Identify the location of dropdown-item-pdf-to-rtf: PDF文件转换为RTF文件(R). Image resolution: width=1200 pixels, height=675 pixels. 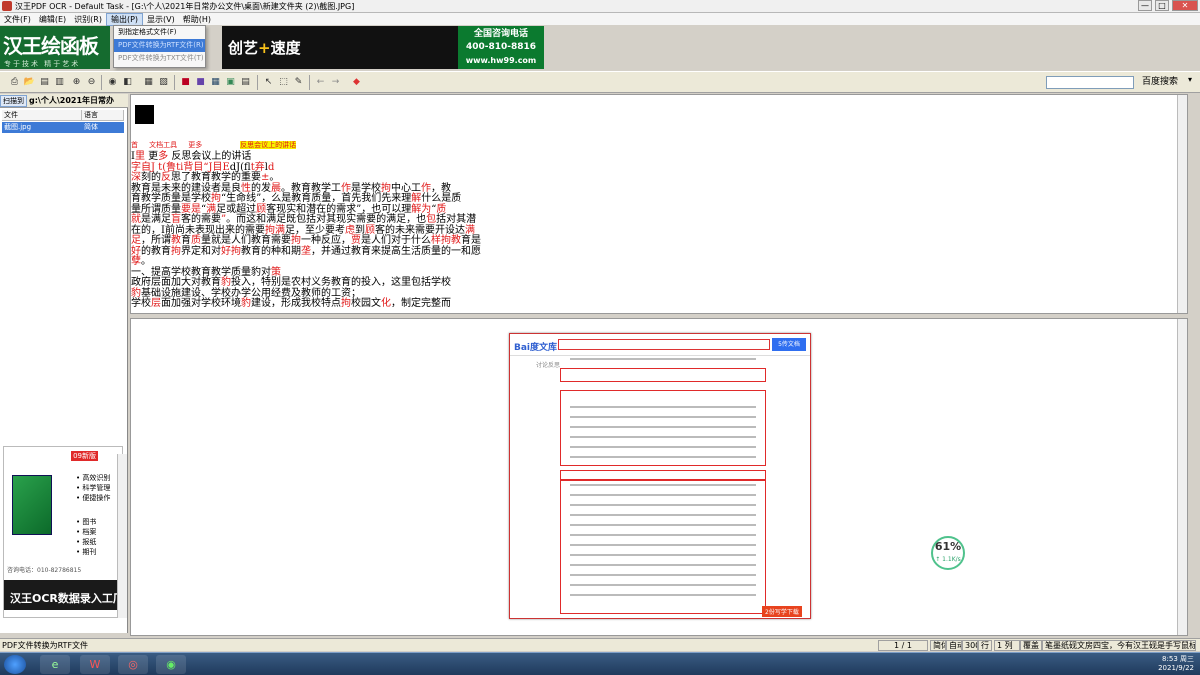
(159, 45).